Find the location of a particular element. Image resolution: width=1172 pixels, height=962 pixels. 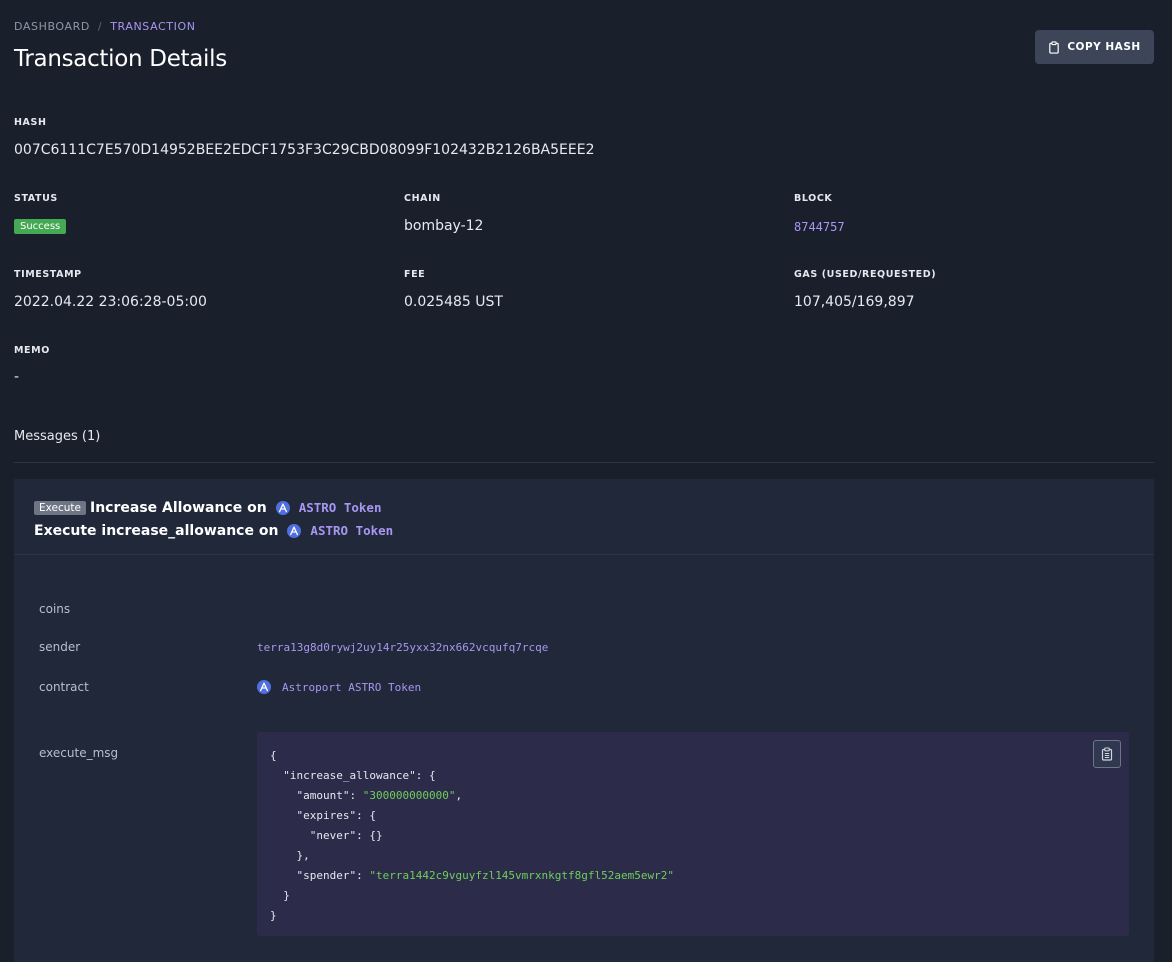

hash-label: HASH is located at coordinates (30, 122).